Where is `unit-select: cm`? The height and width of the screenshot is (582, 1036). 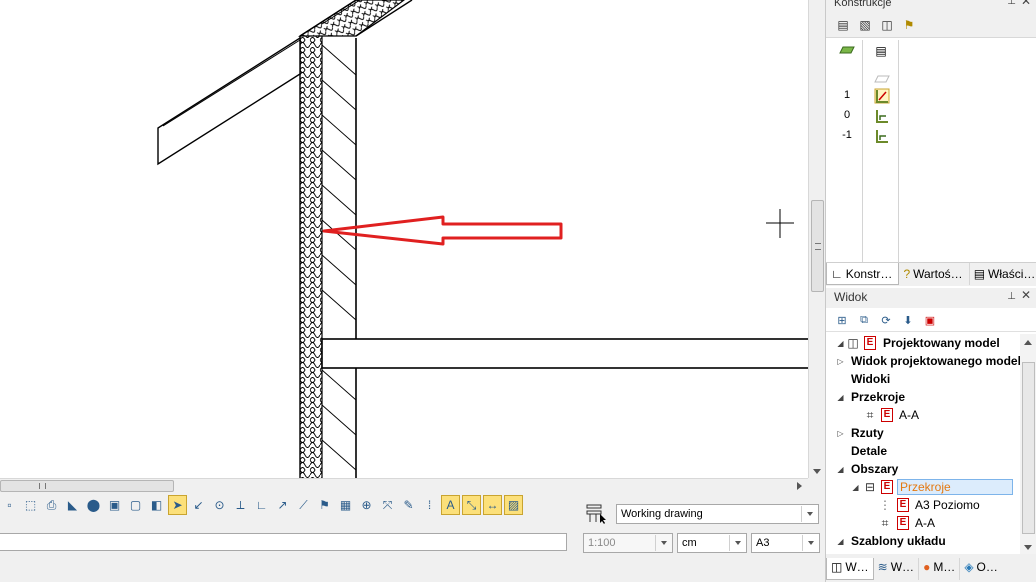
unit-select: cm is located at coordinates (712, 543).